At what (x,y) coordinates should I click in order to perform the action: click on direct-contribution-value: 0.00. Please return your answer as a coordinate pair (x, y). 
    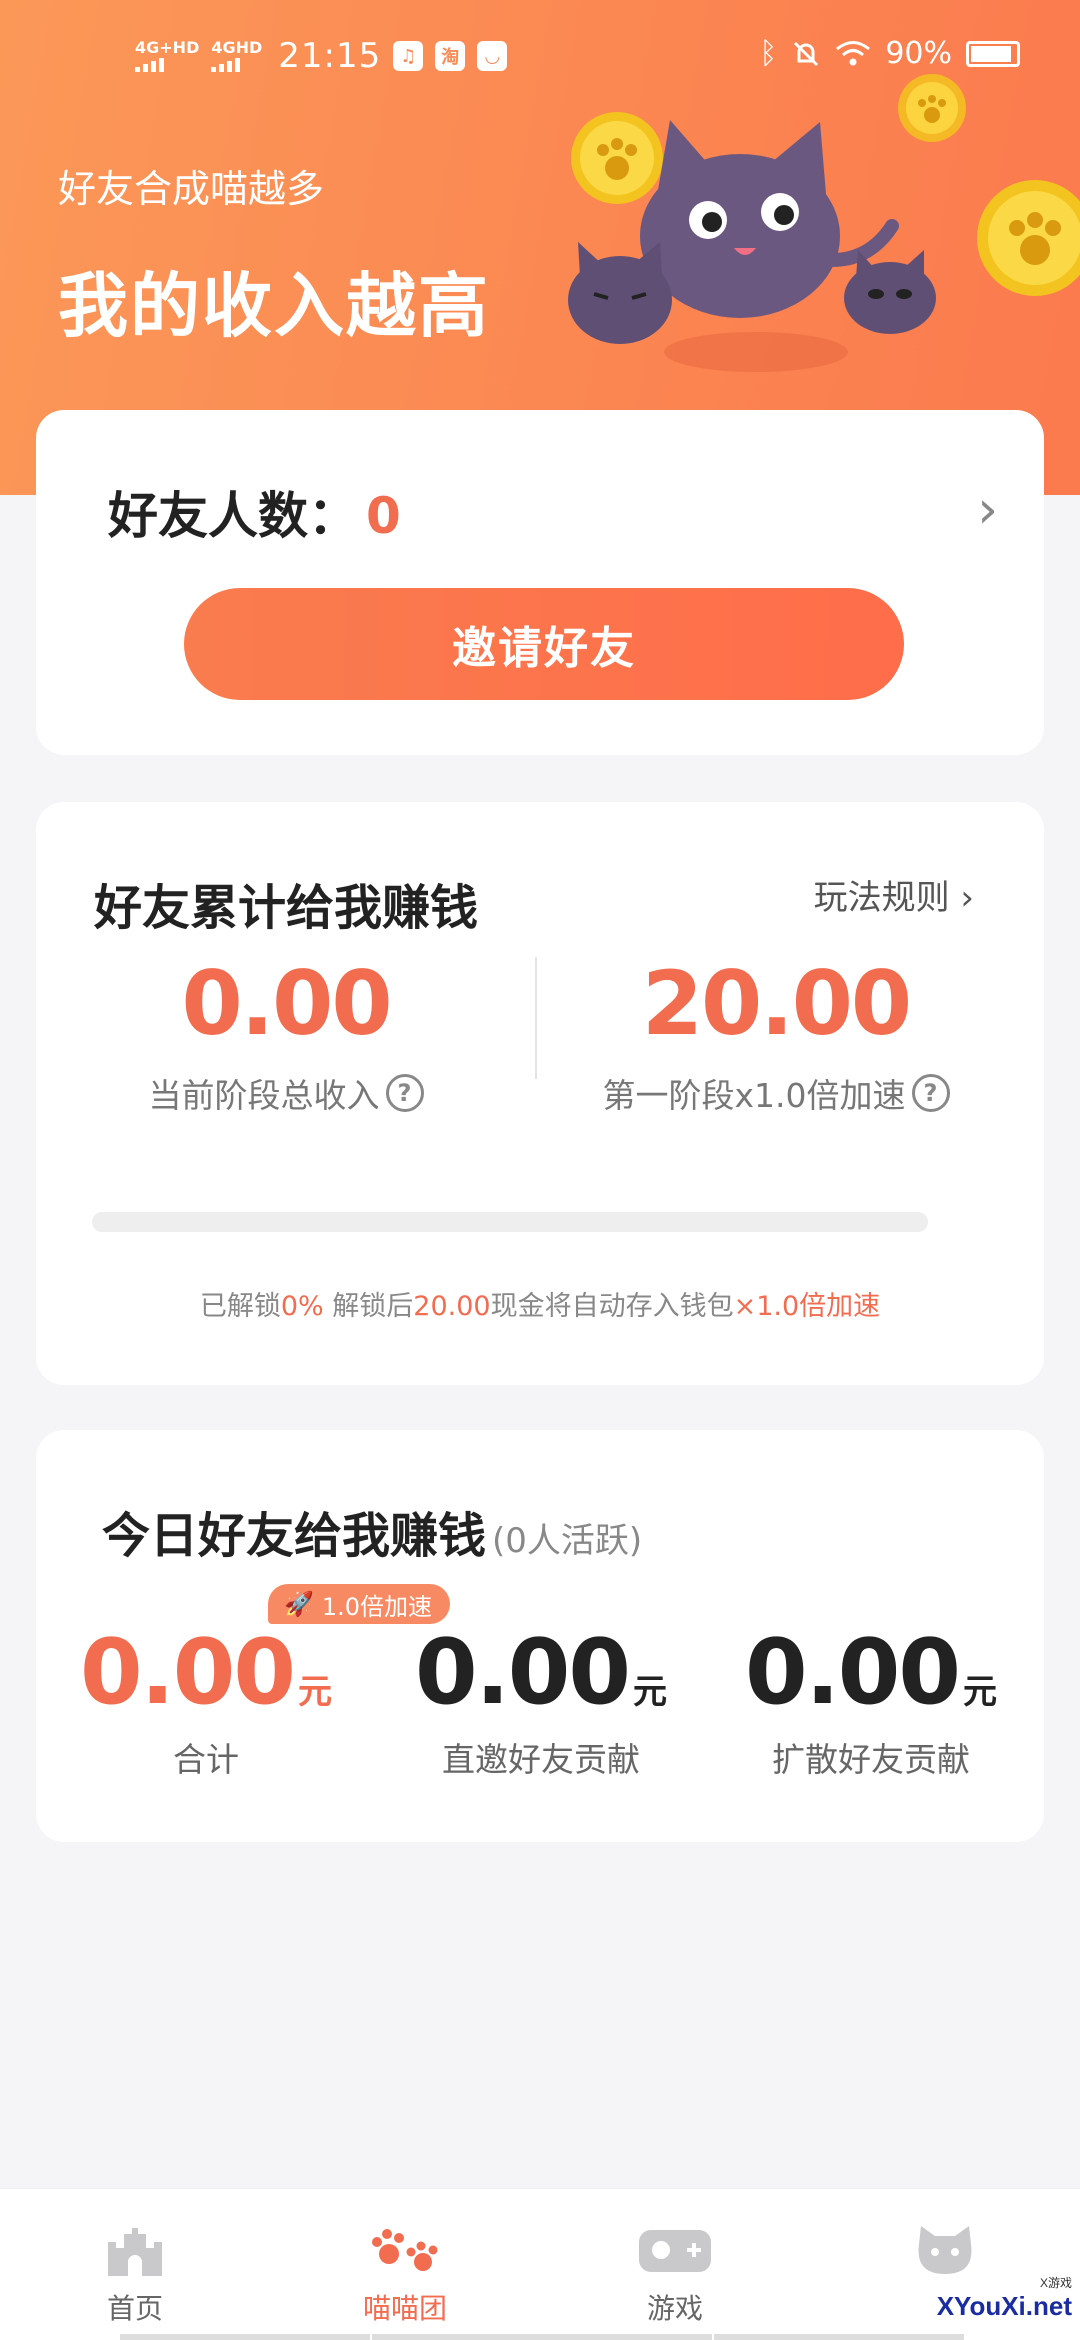
    Looking at the image, I should click on (522, 1672).